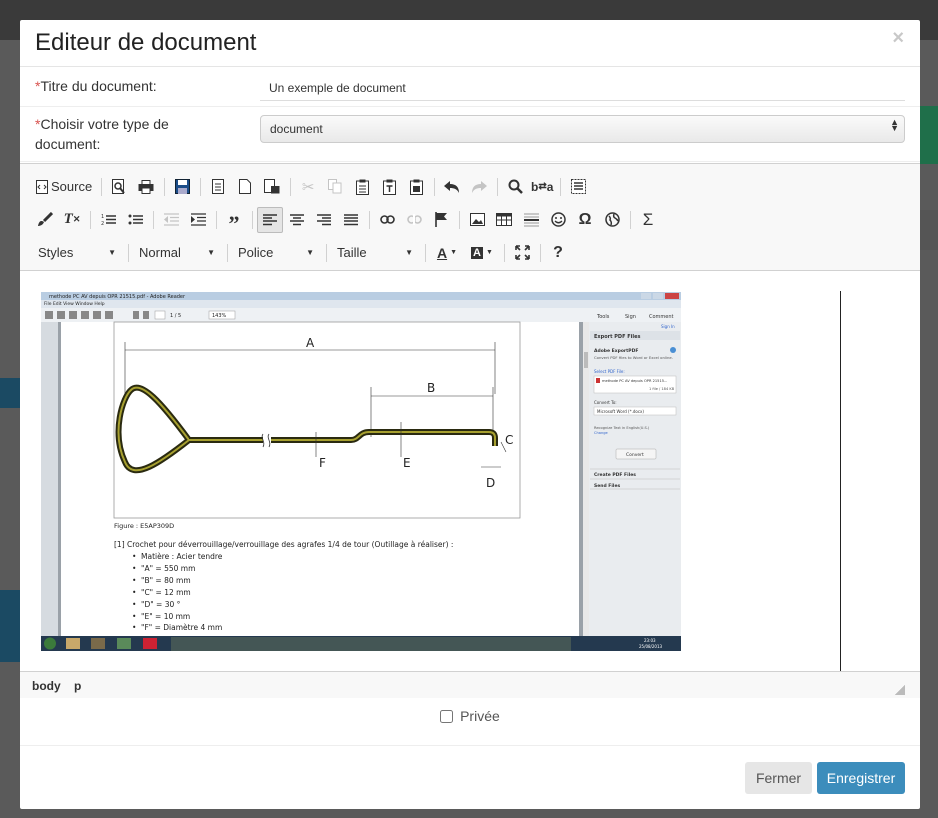 The width and height of the screenshot is (938, 818). I want to click on styles-combo: Styles ▼, so click(77, 253).